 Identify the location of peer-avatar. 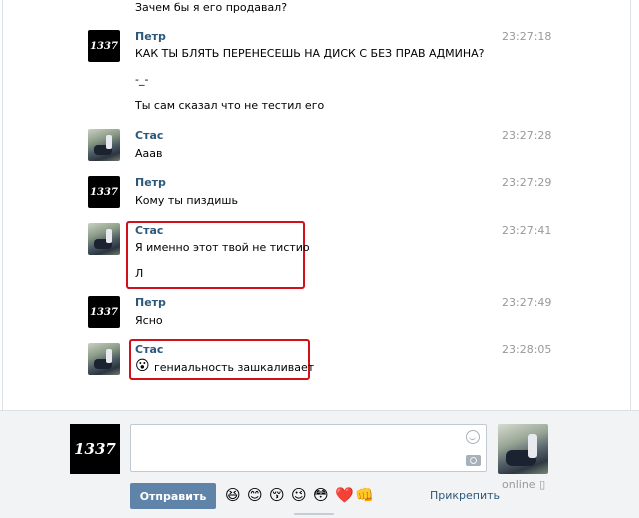
(523, 449).